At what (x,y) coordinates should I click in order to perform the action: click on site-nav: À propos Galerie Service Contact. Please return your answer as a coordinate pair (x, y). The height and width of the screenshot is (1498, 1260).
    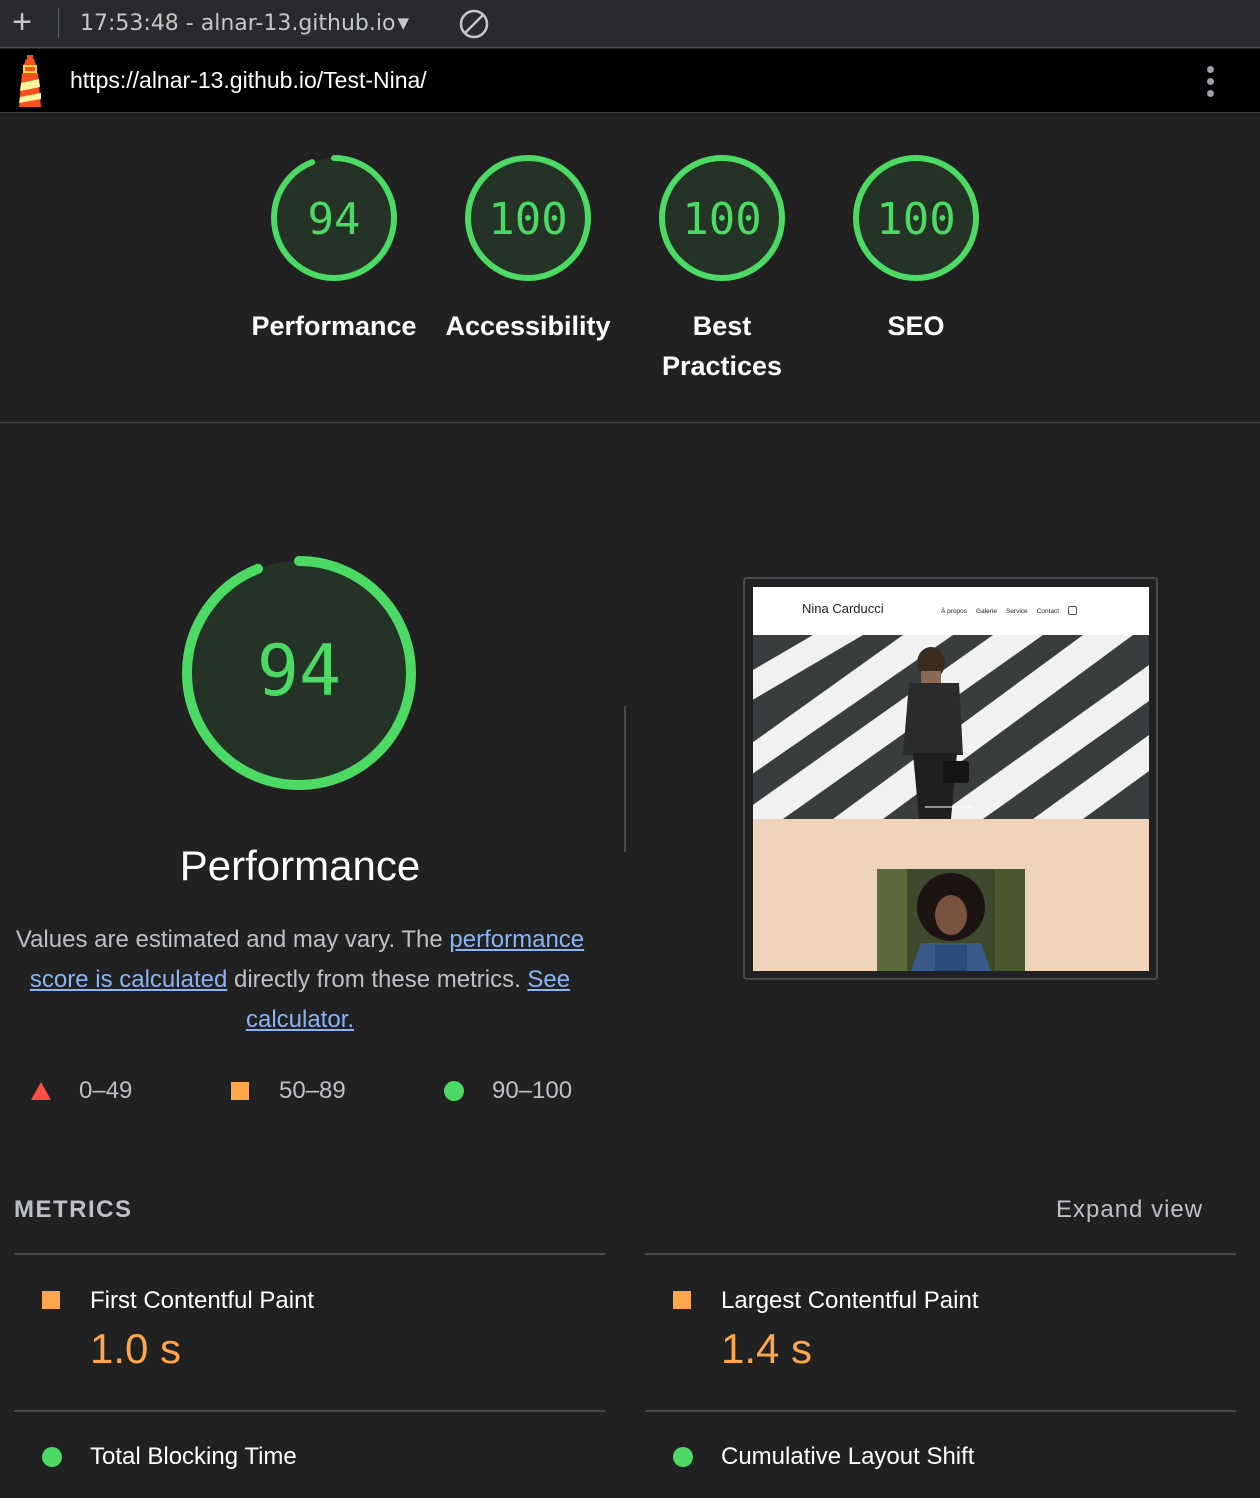
    Looking at the image, I should click on (1013, 610).